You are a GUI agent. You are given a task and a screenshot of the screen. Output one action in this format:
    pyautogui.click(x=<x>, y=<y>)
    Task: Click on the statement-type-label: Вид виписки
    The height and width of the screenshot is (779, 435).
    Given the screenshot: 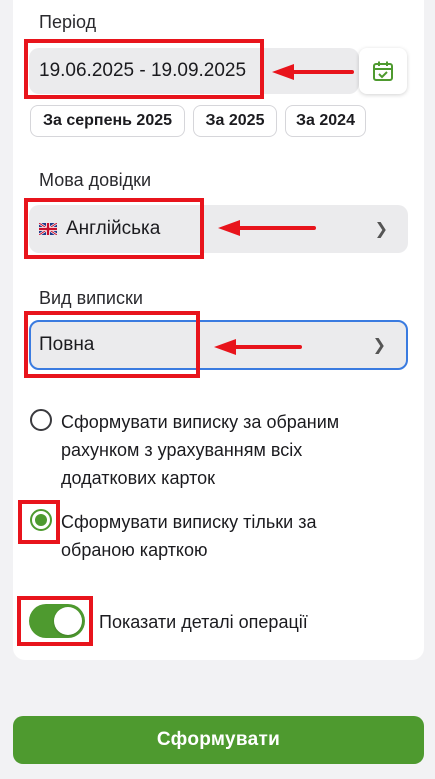 What is the action you would take?
    pyautogui.click(x=91, y=298)
    